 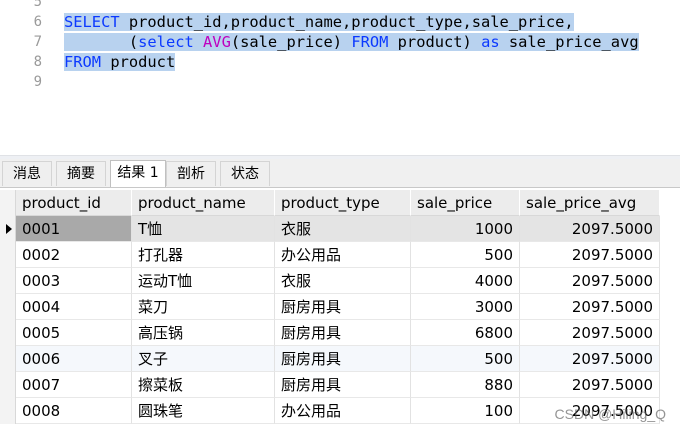 I want to click on sql-text: sale_price_avg, so click(x=569, y=42).